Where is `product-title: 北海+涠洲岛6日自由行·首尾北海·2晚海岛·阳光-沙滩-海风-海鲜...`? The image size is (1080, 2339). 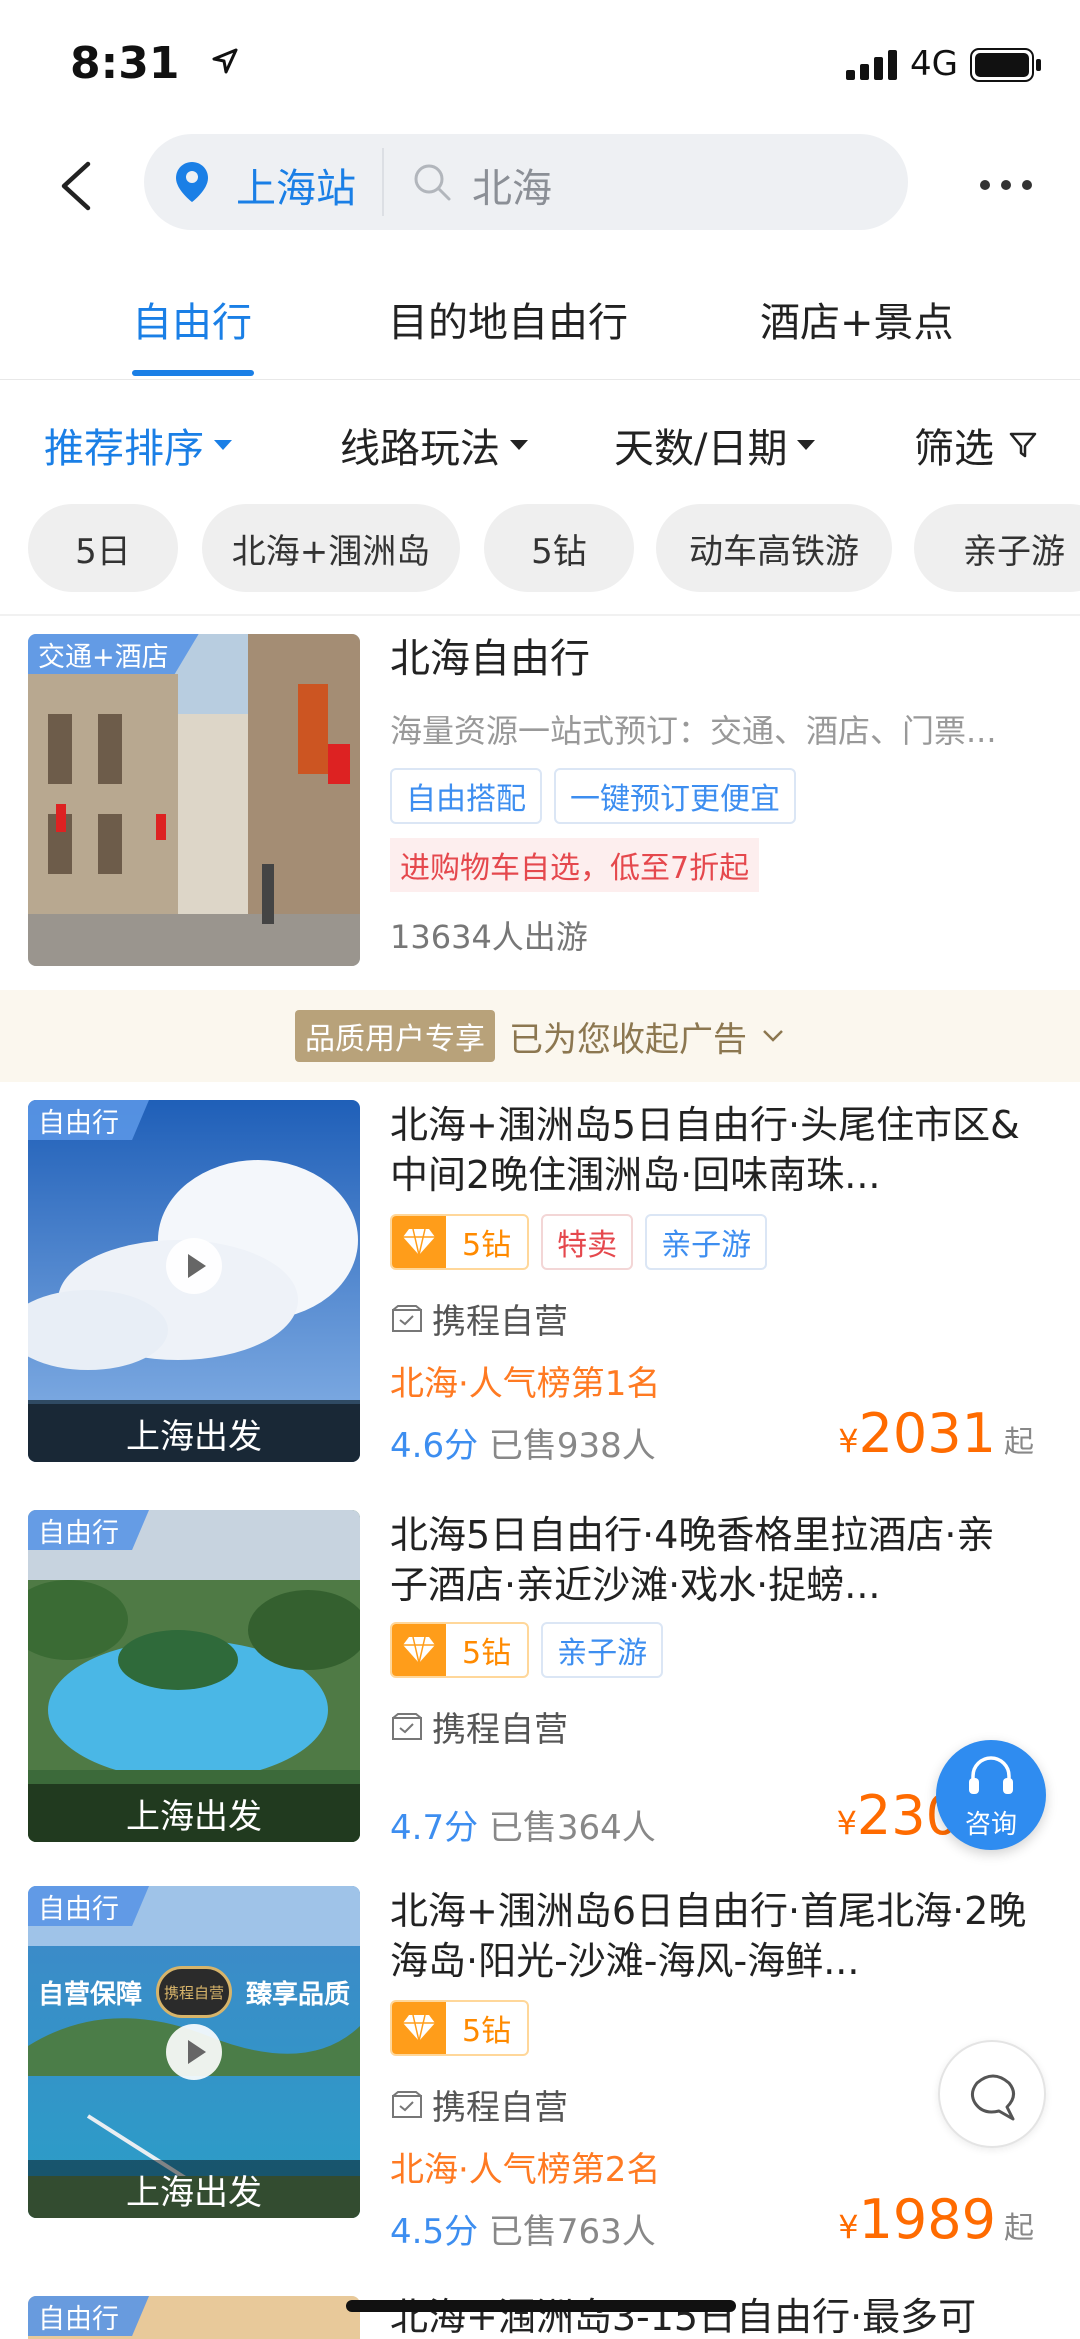
product-title: 北海+涠洲岛6日自由行·首尾北海·2晚海岛·阳光-沙滩-海风-海鲜... is located at coordinates (708, 1936).